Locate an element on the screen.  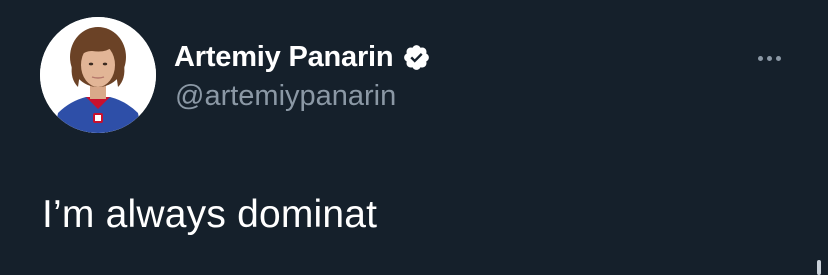
author-display-name: Artemiy Panarin is located at coordinates (284, 57).